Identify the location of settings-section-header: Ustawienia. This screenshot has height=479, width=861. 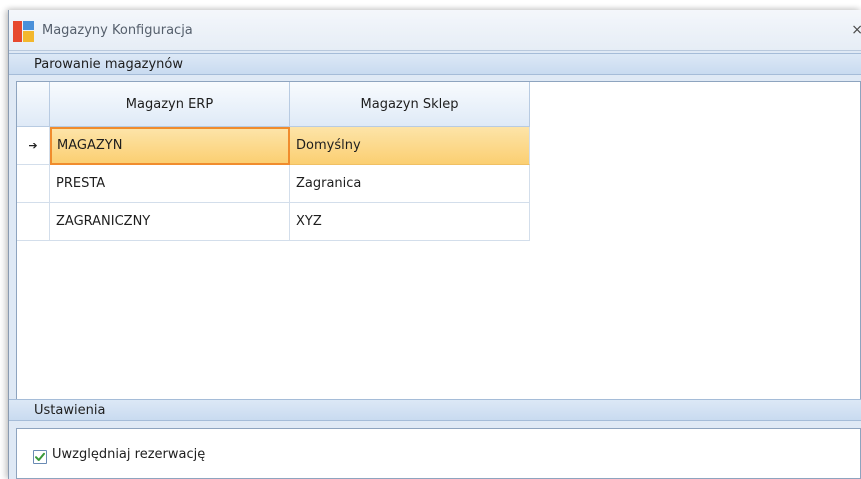
(435, 410).